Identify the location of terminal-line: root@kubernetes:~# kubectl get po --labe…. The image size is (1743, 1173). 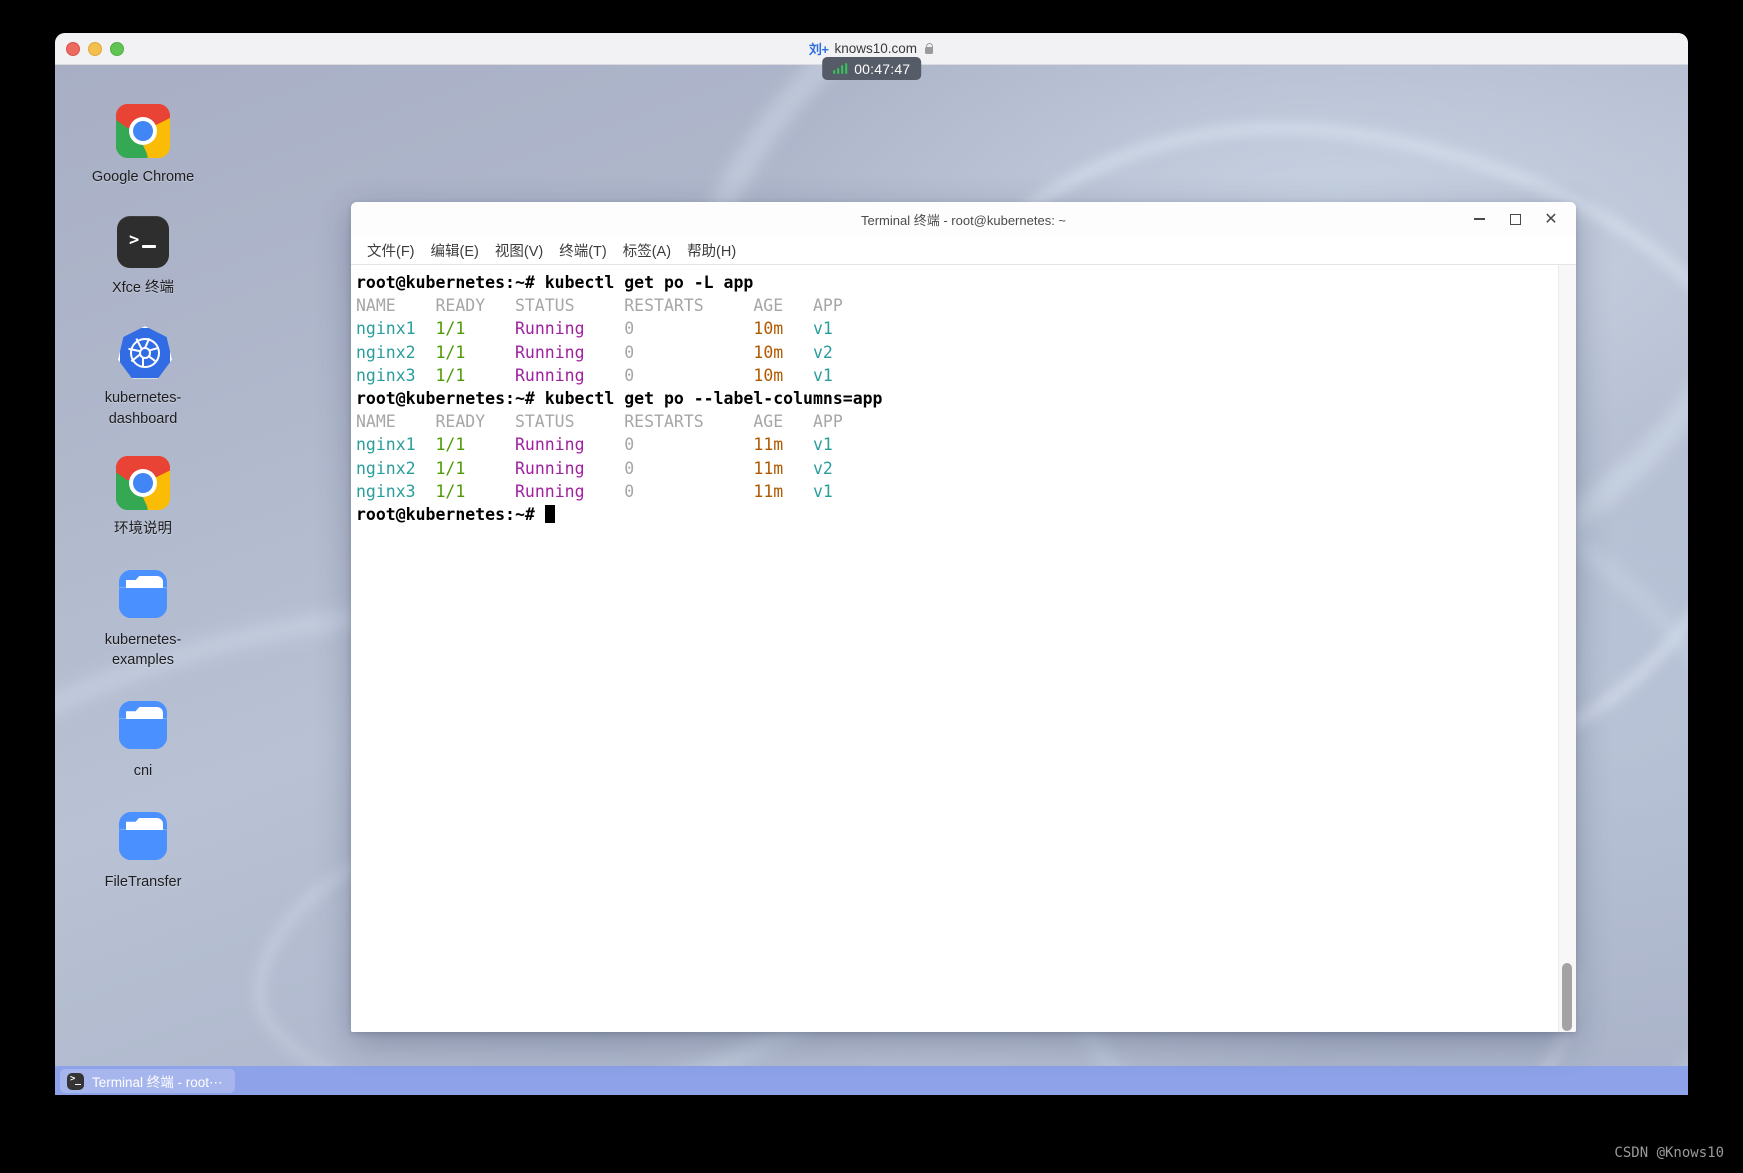
(957, 398).